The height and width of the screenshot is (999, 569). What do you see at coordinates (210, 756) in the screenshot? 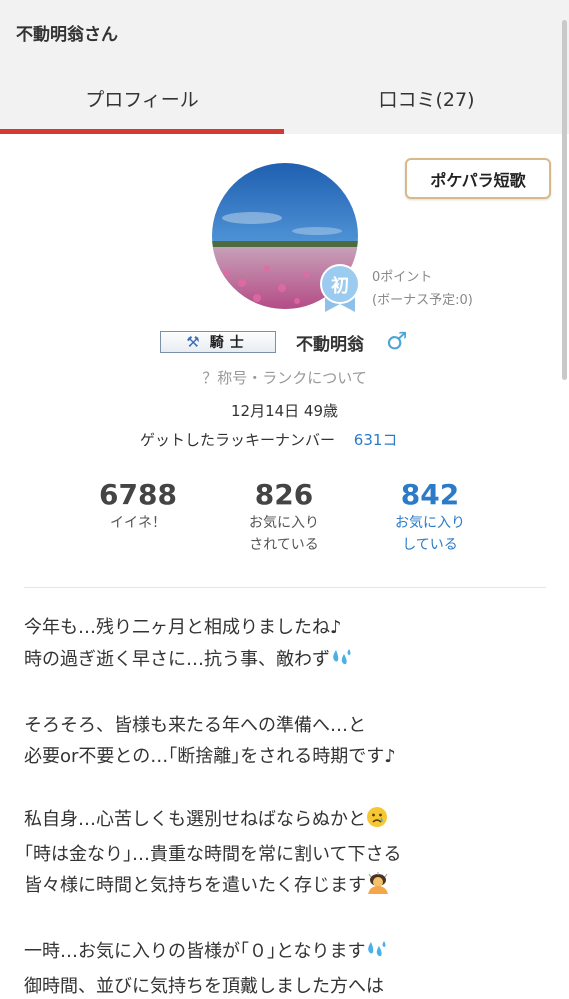
I see `bio-line: 必要or不要との…｢断捨離｣をされる時期です♪` at bounding box center [210, 756].